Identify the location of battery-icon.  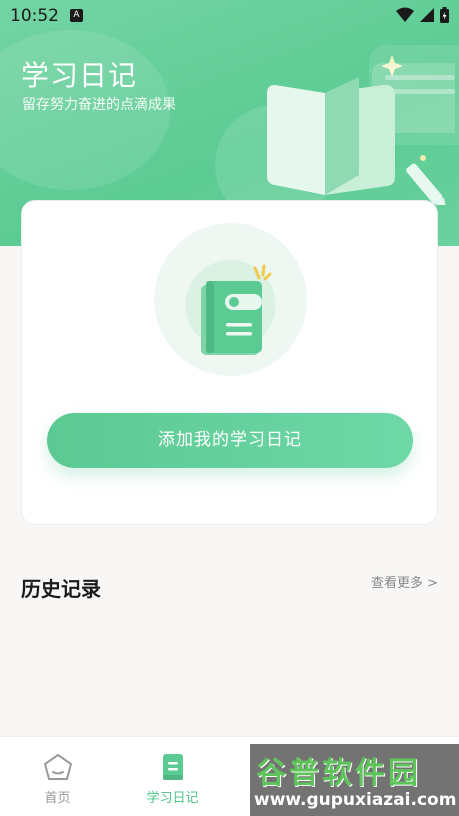
(444, 15).